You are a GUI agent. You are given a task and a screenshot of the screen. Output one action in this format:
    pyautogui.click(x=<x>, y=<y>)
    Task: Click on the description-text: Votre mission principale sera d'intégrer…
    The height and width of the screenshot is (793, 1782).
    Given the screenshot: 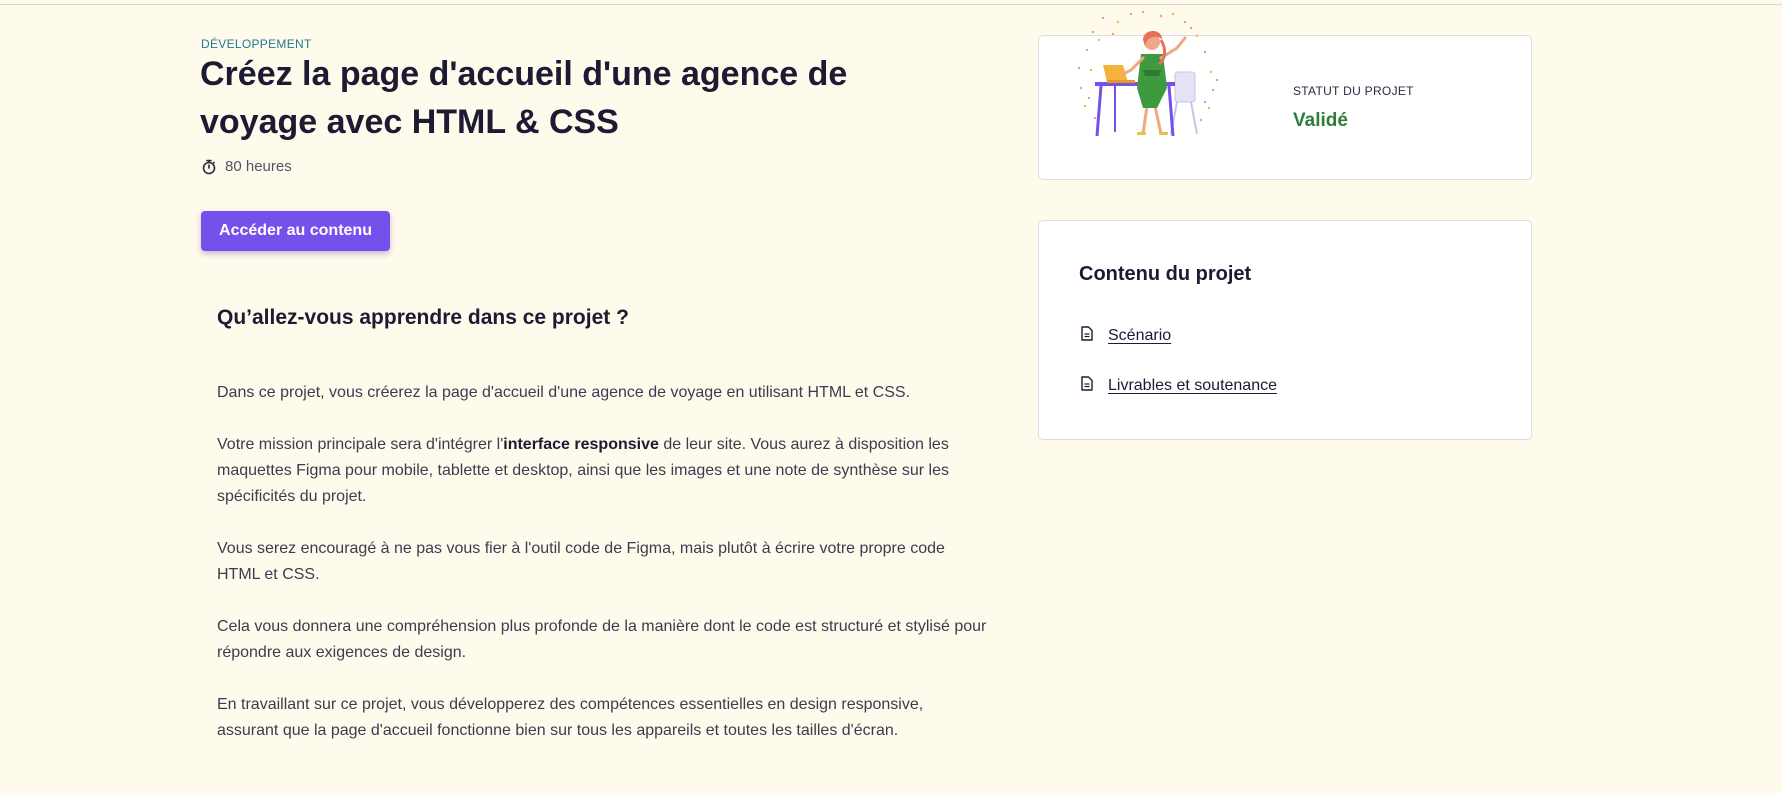 What is the action you would take?
    pyautogui.click(x=360, y=444)
    